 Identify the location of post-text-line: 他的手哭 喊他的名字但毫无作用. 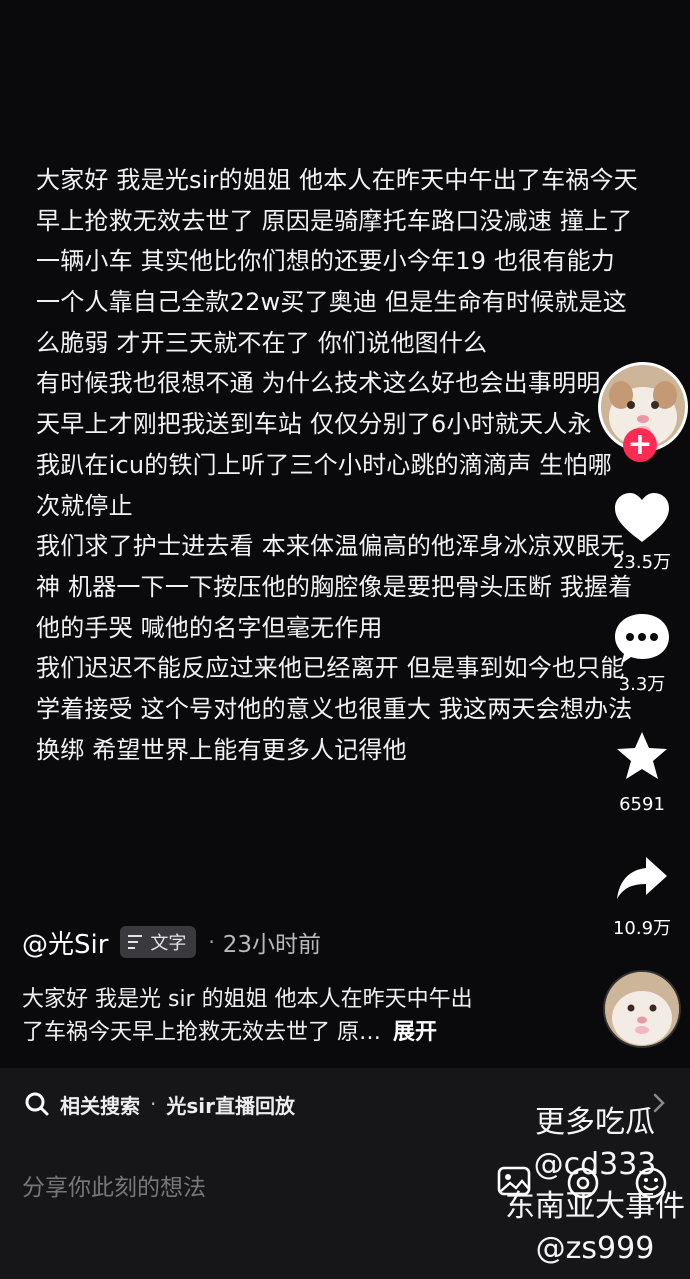
(209, 627).